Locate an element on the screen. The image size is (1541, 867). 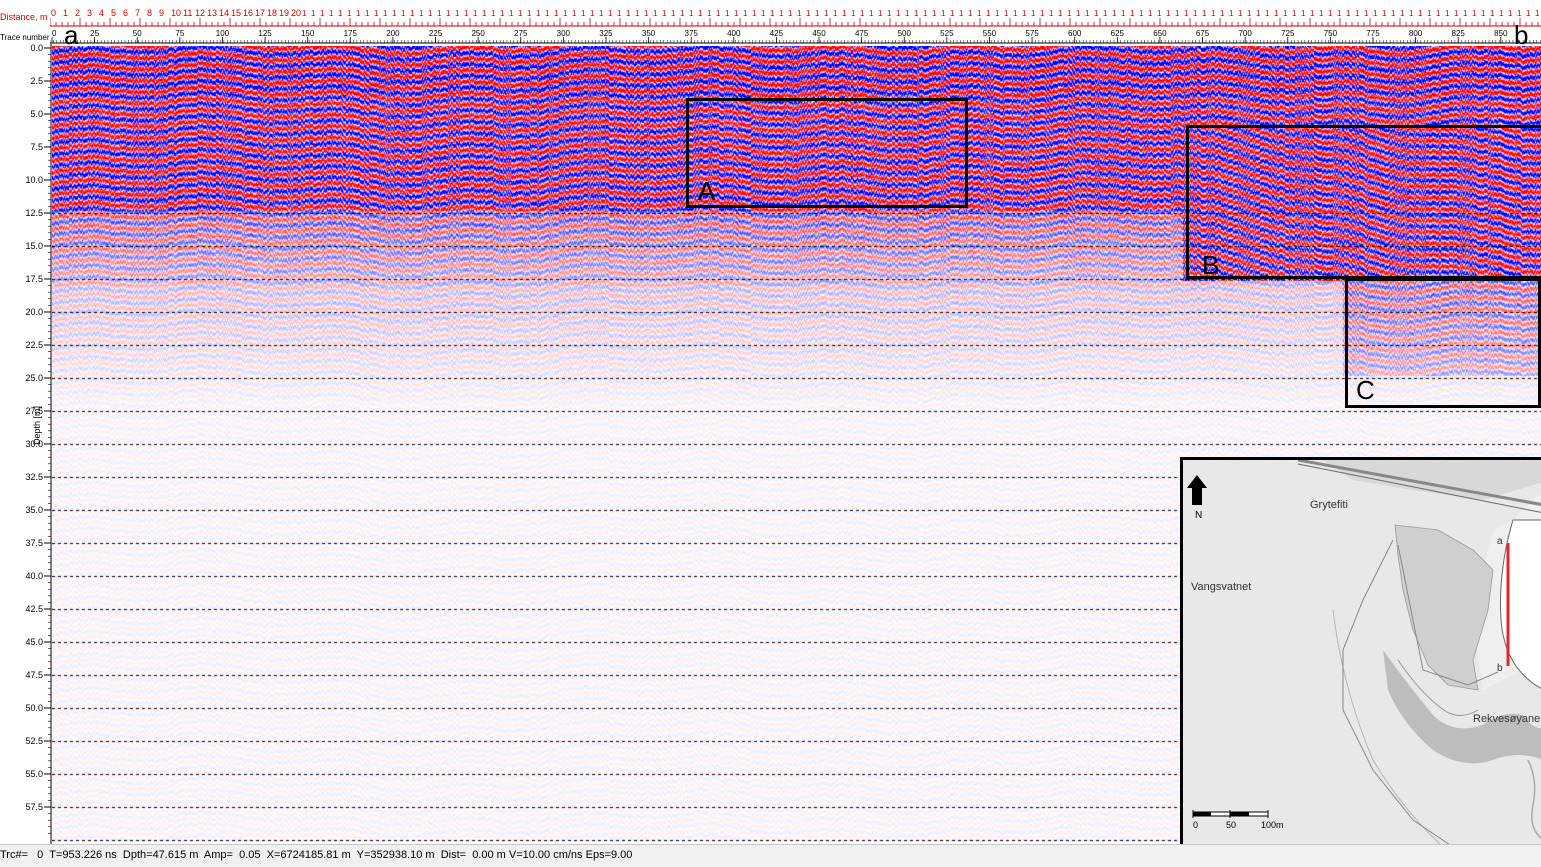
depth-tick-label: 55.0 is located at coordinates (34, 774).